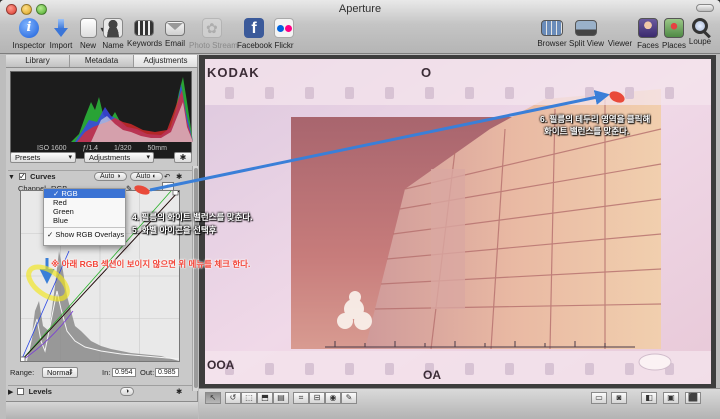 The width and height of the screenshot is (720, 419). I want to click on annotation-step5: 5. 화벨 아이콘을 선택후, so click(174, 230).